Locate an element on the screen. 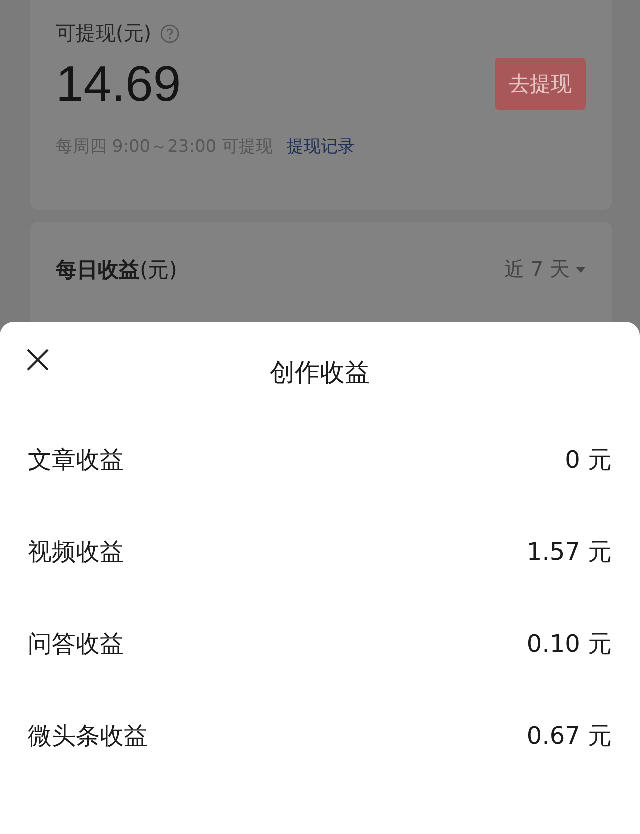 This screenshot has height=834, width=640. income-value: 1.57 元 is located at coordinates (569, 552).